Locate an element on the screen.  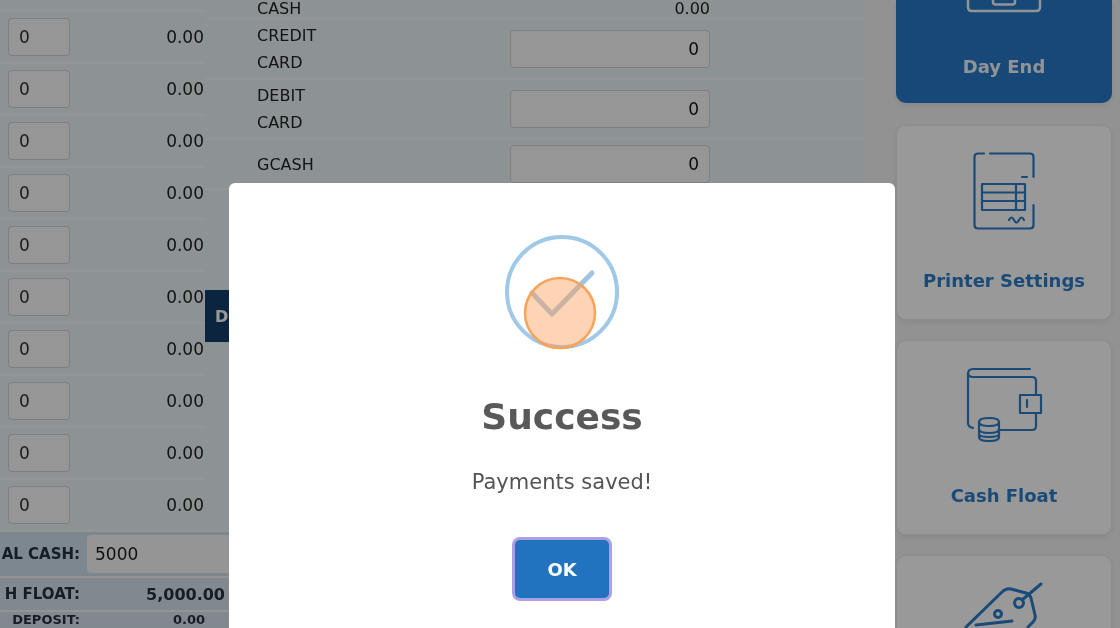
ok-button: OK is located at coordinates (562, 569).